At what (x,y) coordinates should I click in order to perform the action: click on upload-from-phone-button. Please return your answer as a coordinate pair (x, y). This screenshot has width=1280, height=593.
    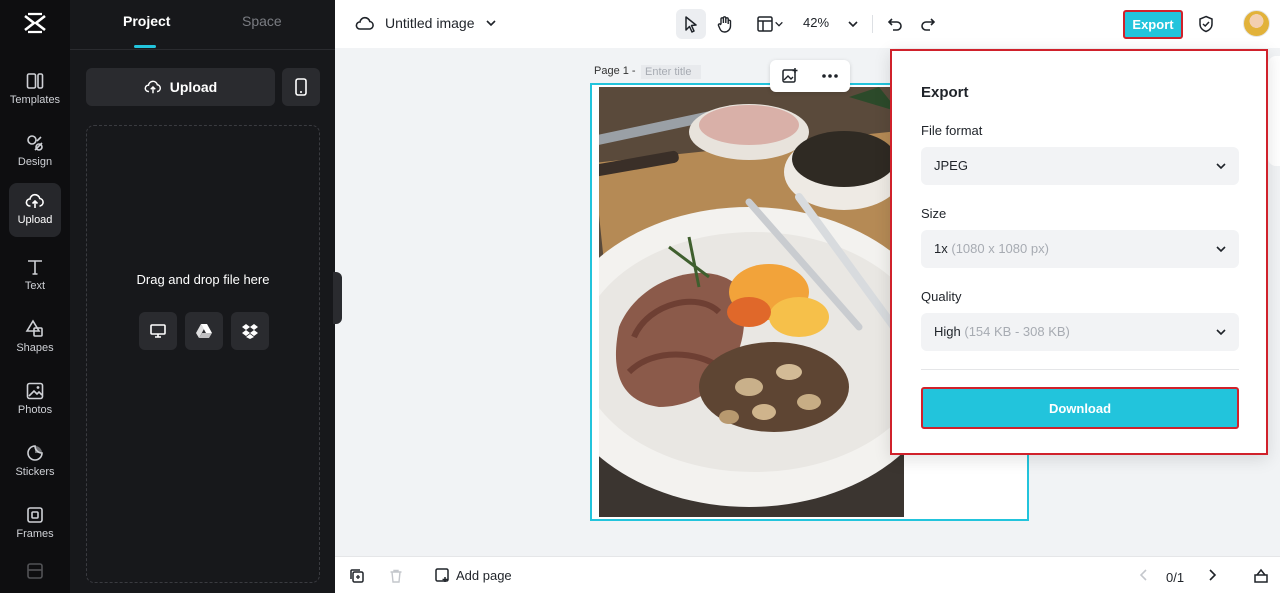
    Looking at the image, I should click on (301, 87).